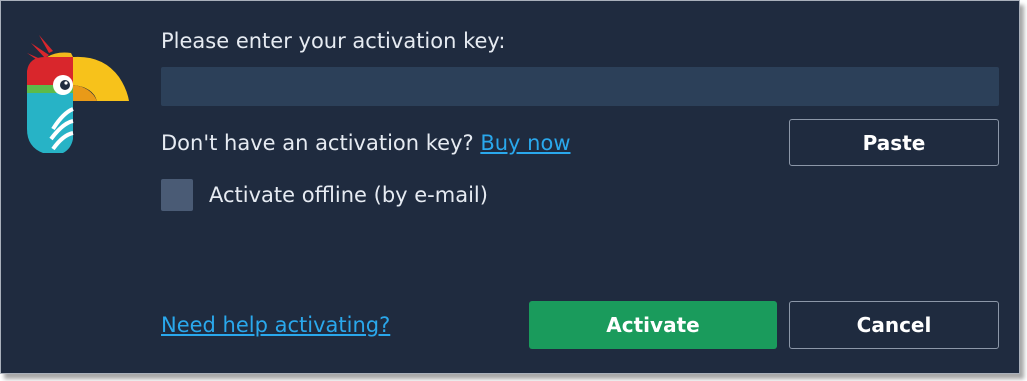 The height and width of the screenshot is (381, 1027). What do you see at coordinates (348, 195) in the screenshot?
I see `activate-offline-label: Activate offline (by e-mail)` at bounding box center [348, 195].